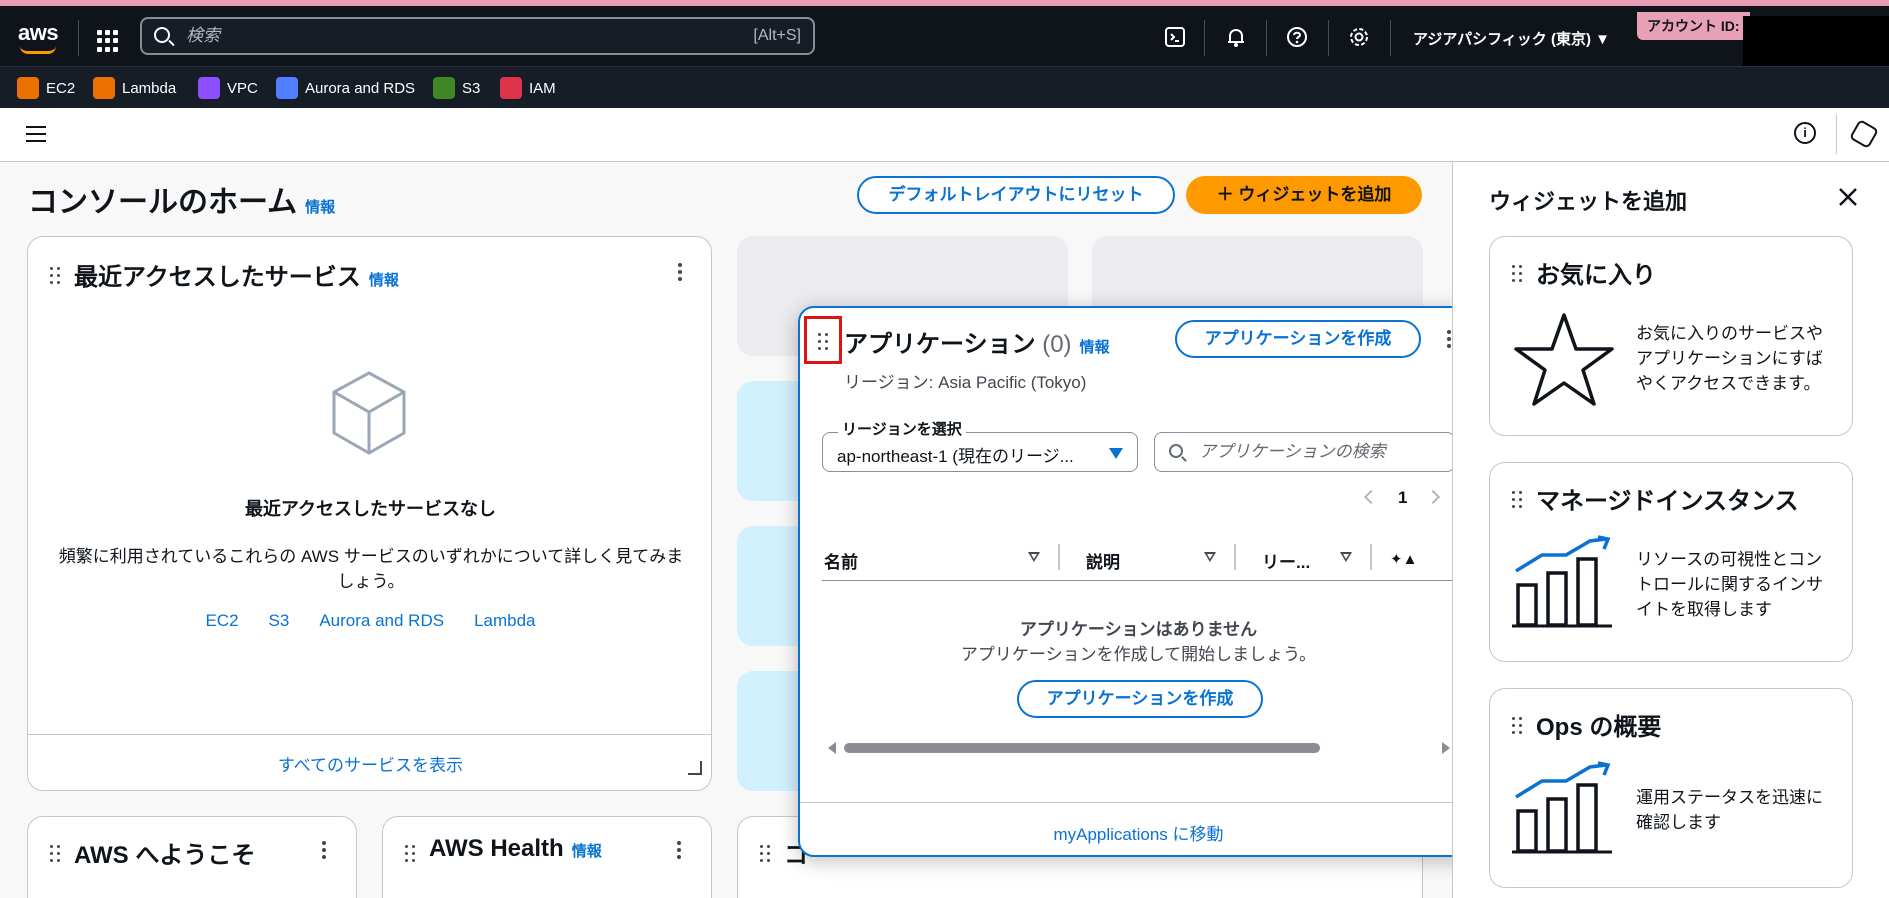 This screenshot has height=898, width=1889. What do you see at coordinates (1371, 497) in the screenshot?
I see `pagination-prev-icon` at bounding box center [1371, 497].